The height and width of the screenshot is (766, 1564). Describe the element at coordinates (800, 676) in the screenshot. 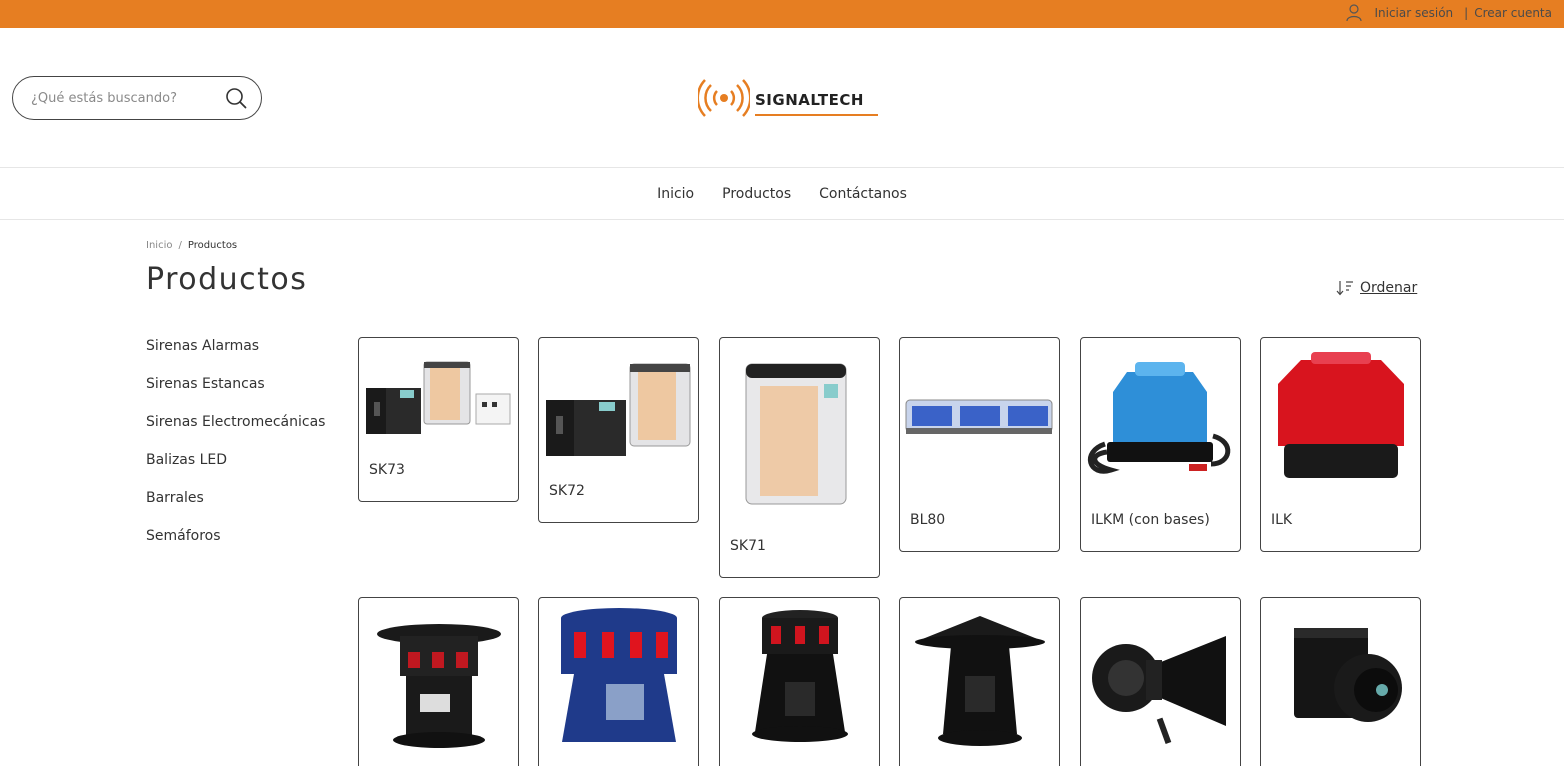

I see `black-siren-red-lights-image` at that location.